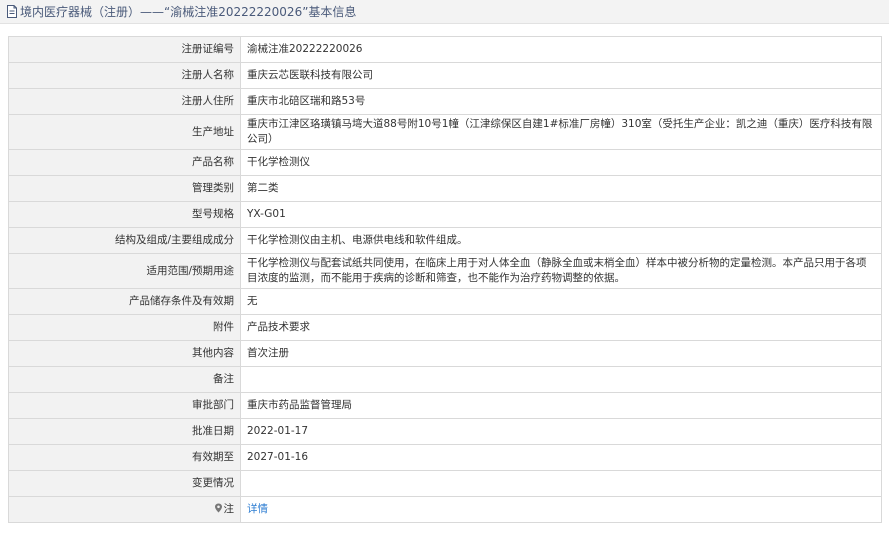  I want to click on table-row: 其他内容 首次注册, so click(445, 353).